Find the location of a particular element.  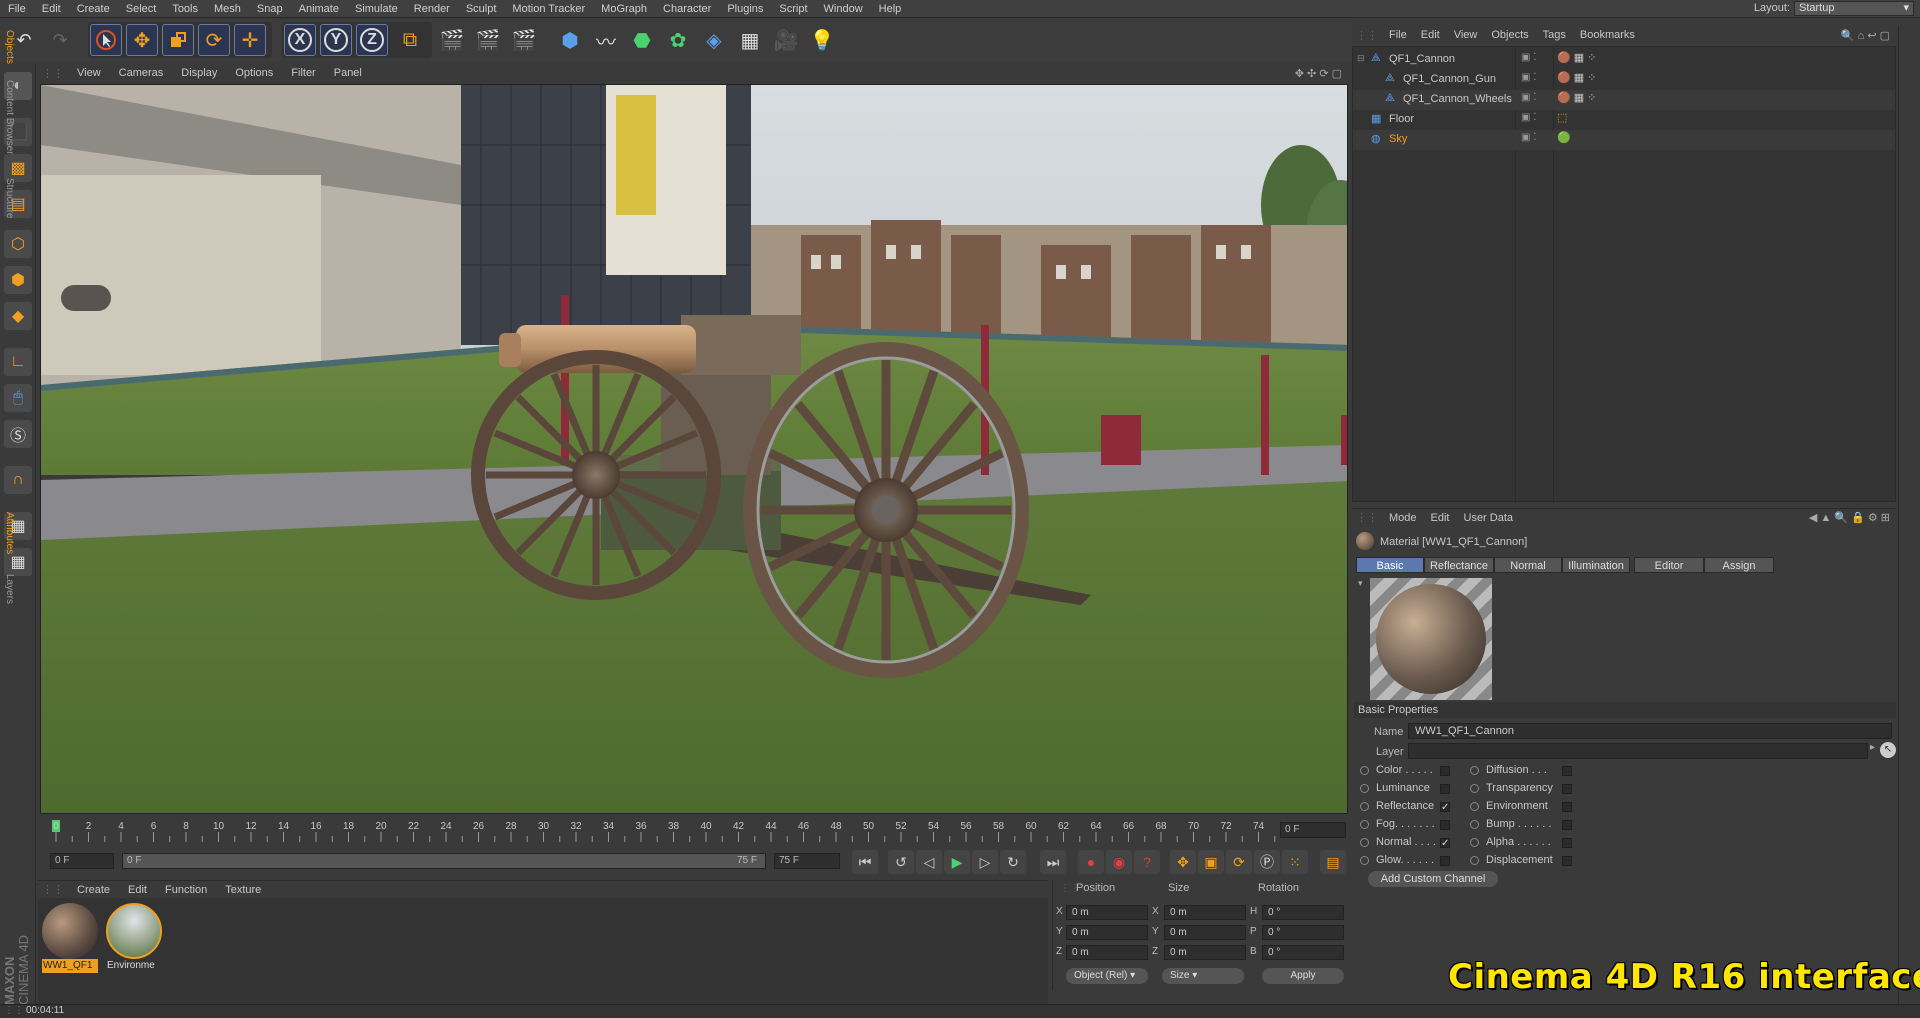

add-custom-channel-button: Add Custom Channel is located at coordinates (1433, 879).